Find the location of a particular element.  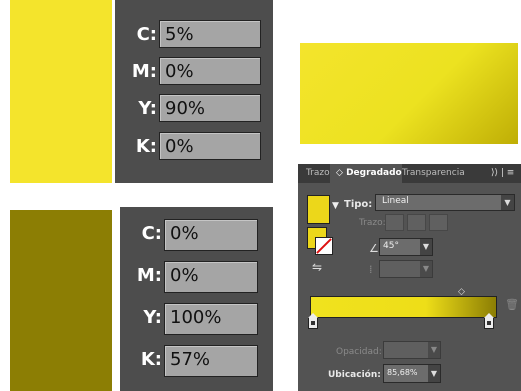

none-slash-icon is located at coordinates (324, 246).